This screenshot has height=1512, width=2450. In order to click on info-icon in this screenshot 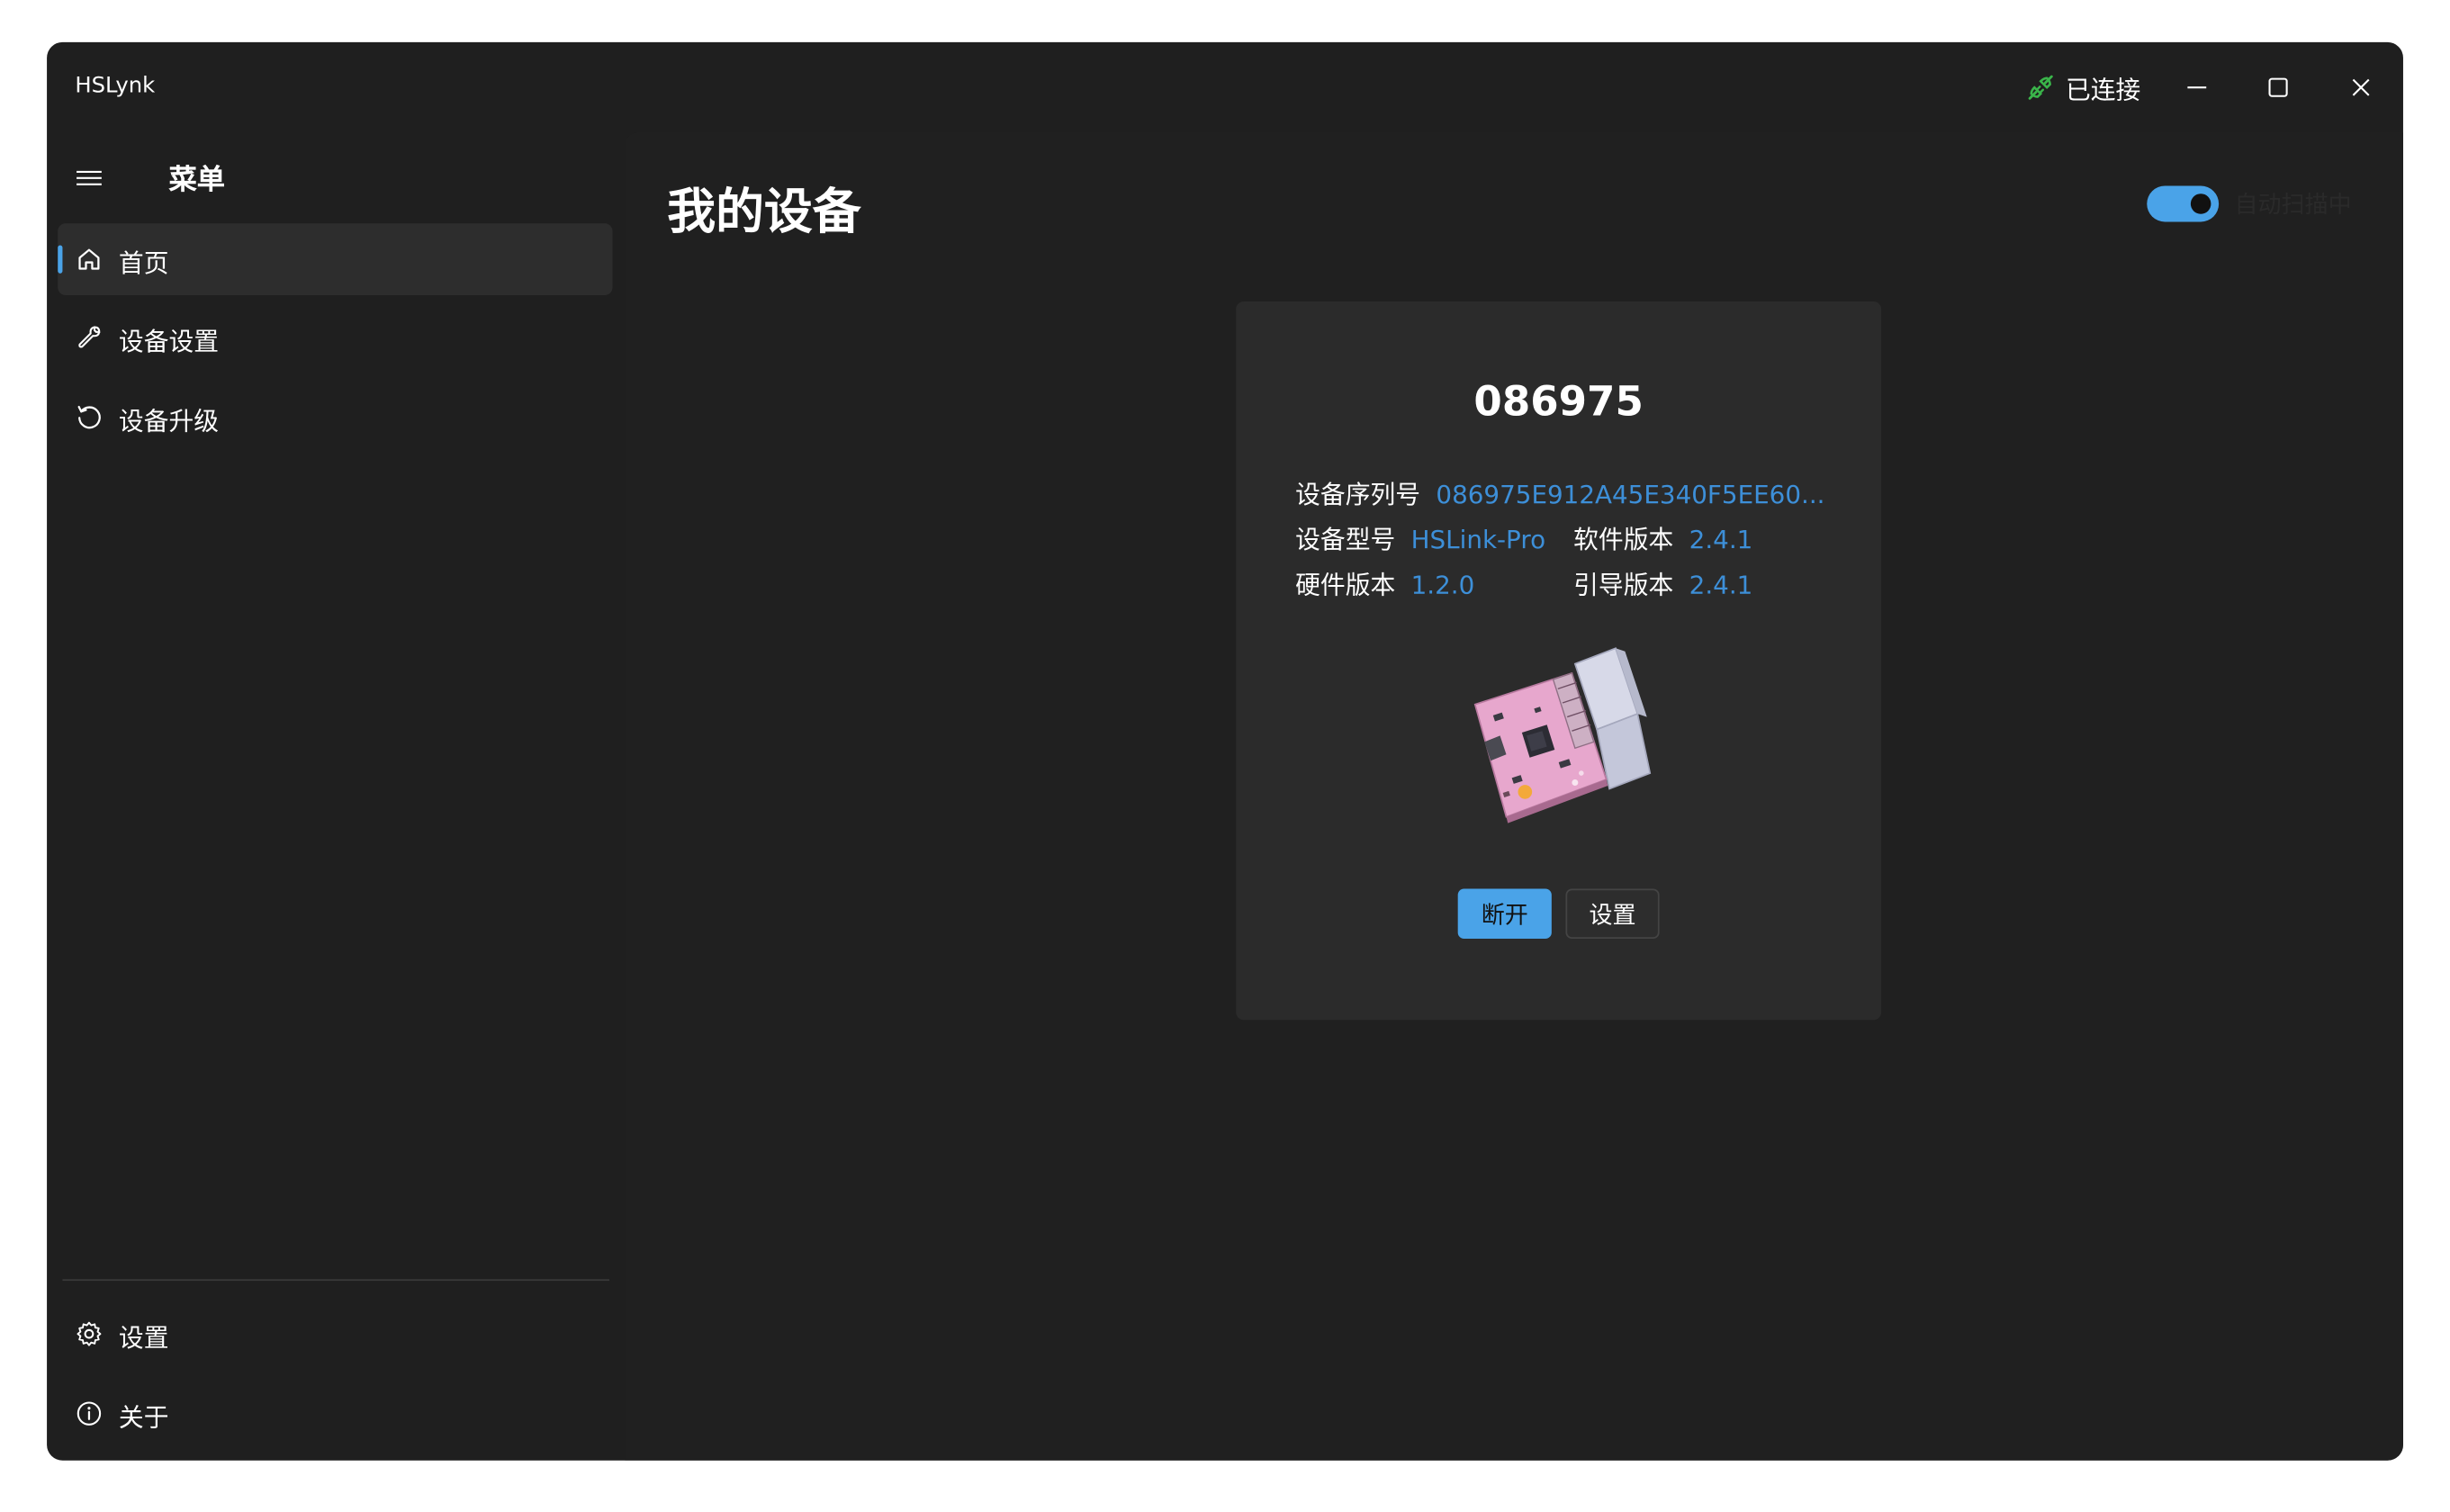, I will do `click(89, 1414)`.